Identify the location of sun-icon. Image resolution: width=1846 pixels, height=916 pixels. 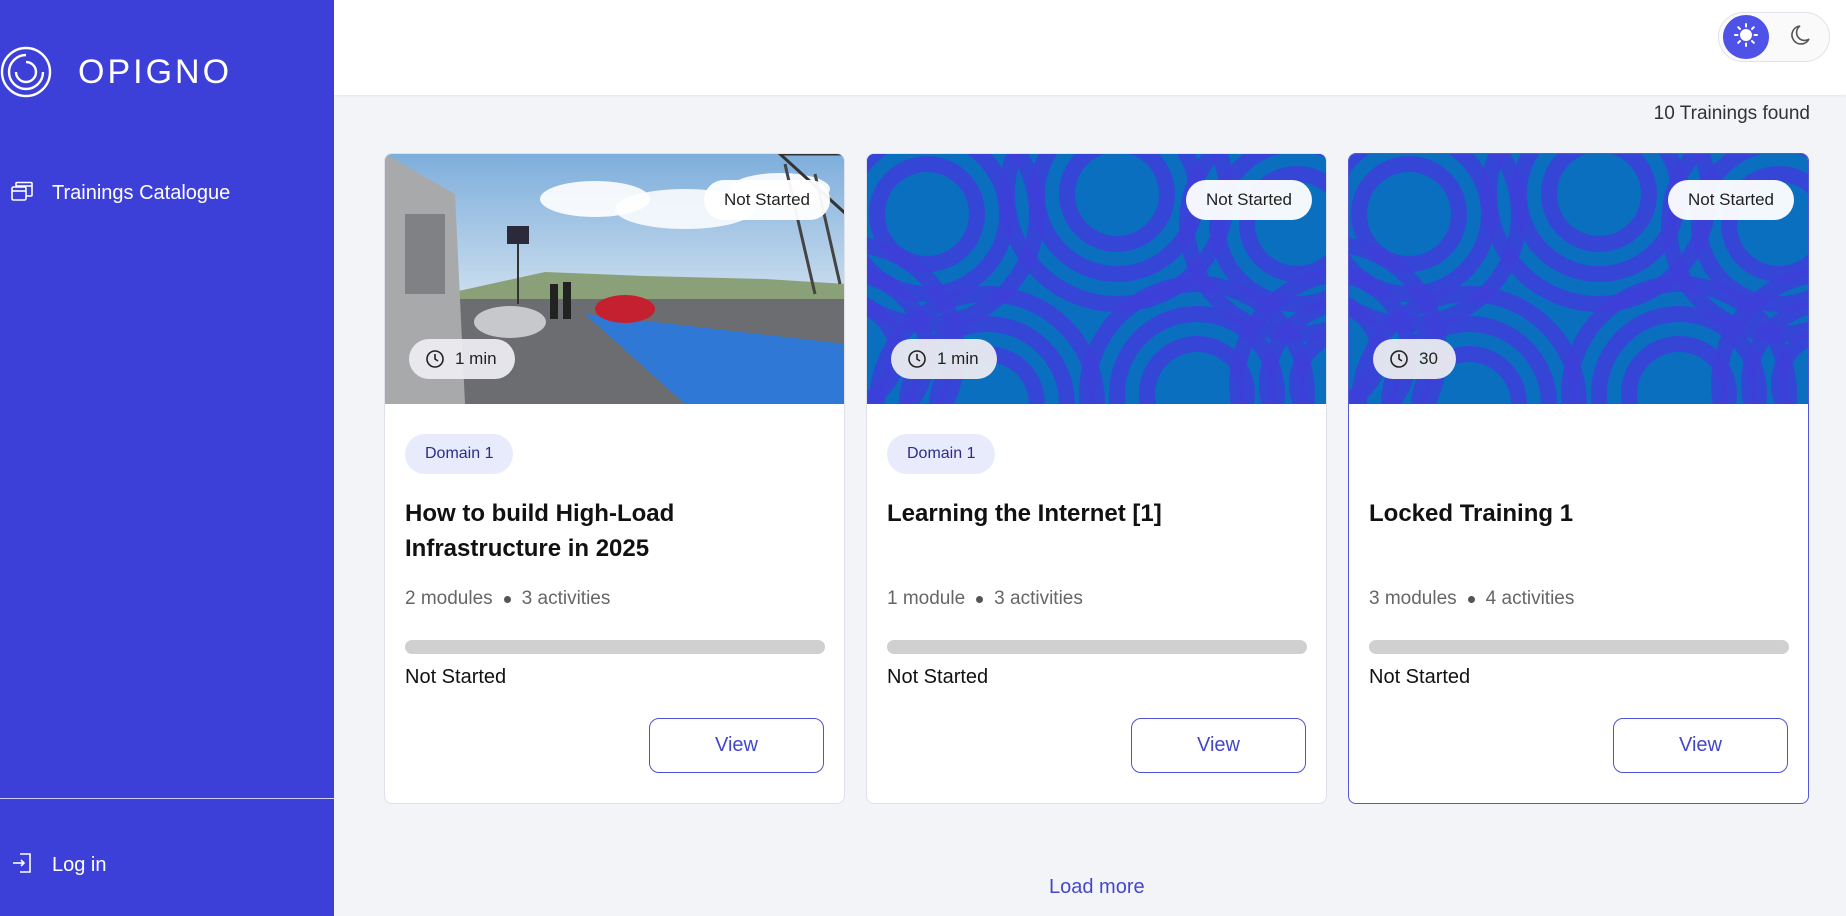
(1746, 37).